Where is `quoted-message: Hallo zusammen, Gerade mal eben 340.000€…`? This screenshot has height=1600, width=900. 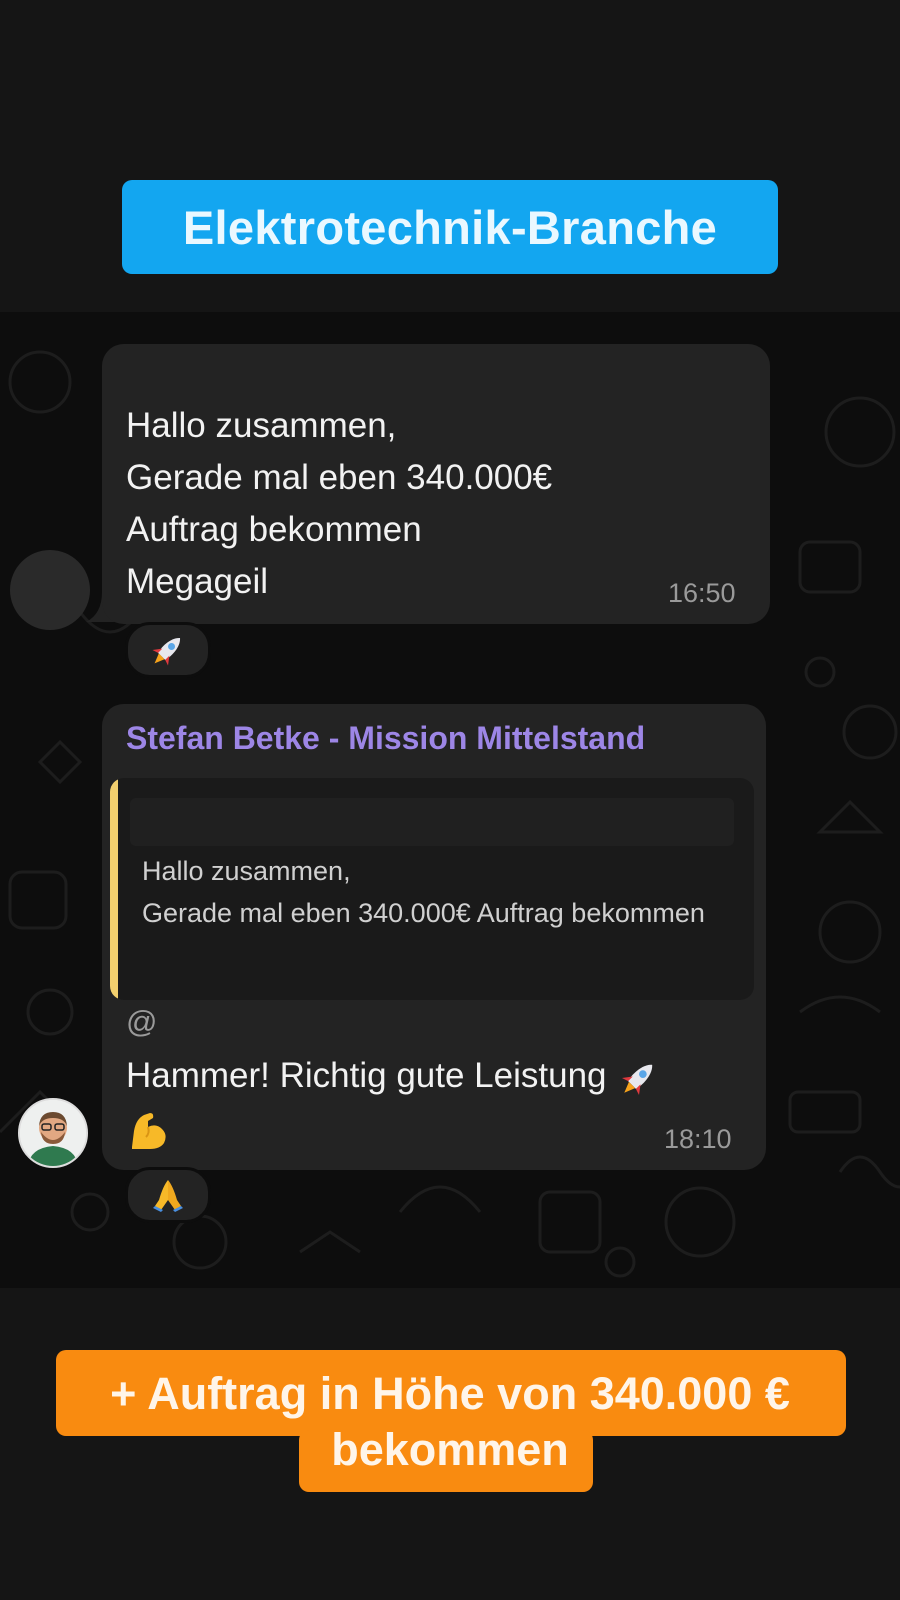
quoted-message: Hallo zusammen, Gerade mal eben 340.000€… is located at coordinates (432, 889).